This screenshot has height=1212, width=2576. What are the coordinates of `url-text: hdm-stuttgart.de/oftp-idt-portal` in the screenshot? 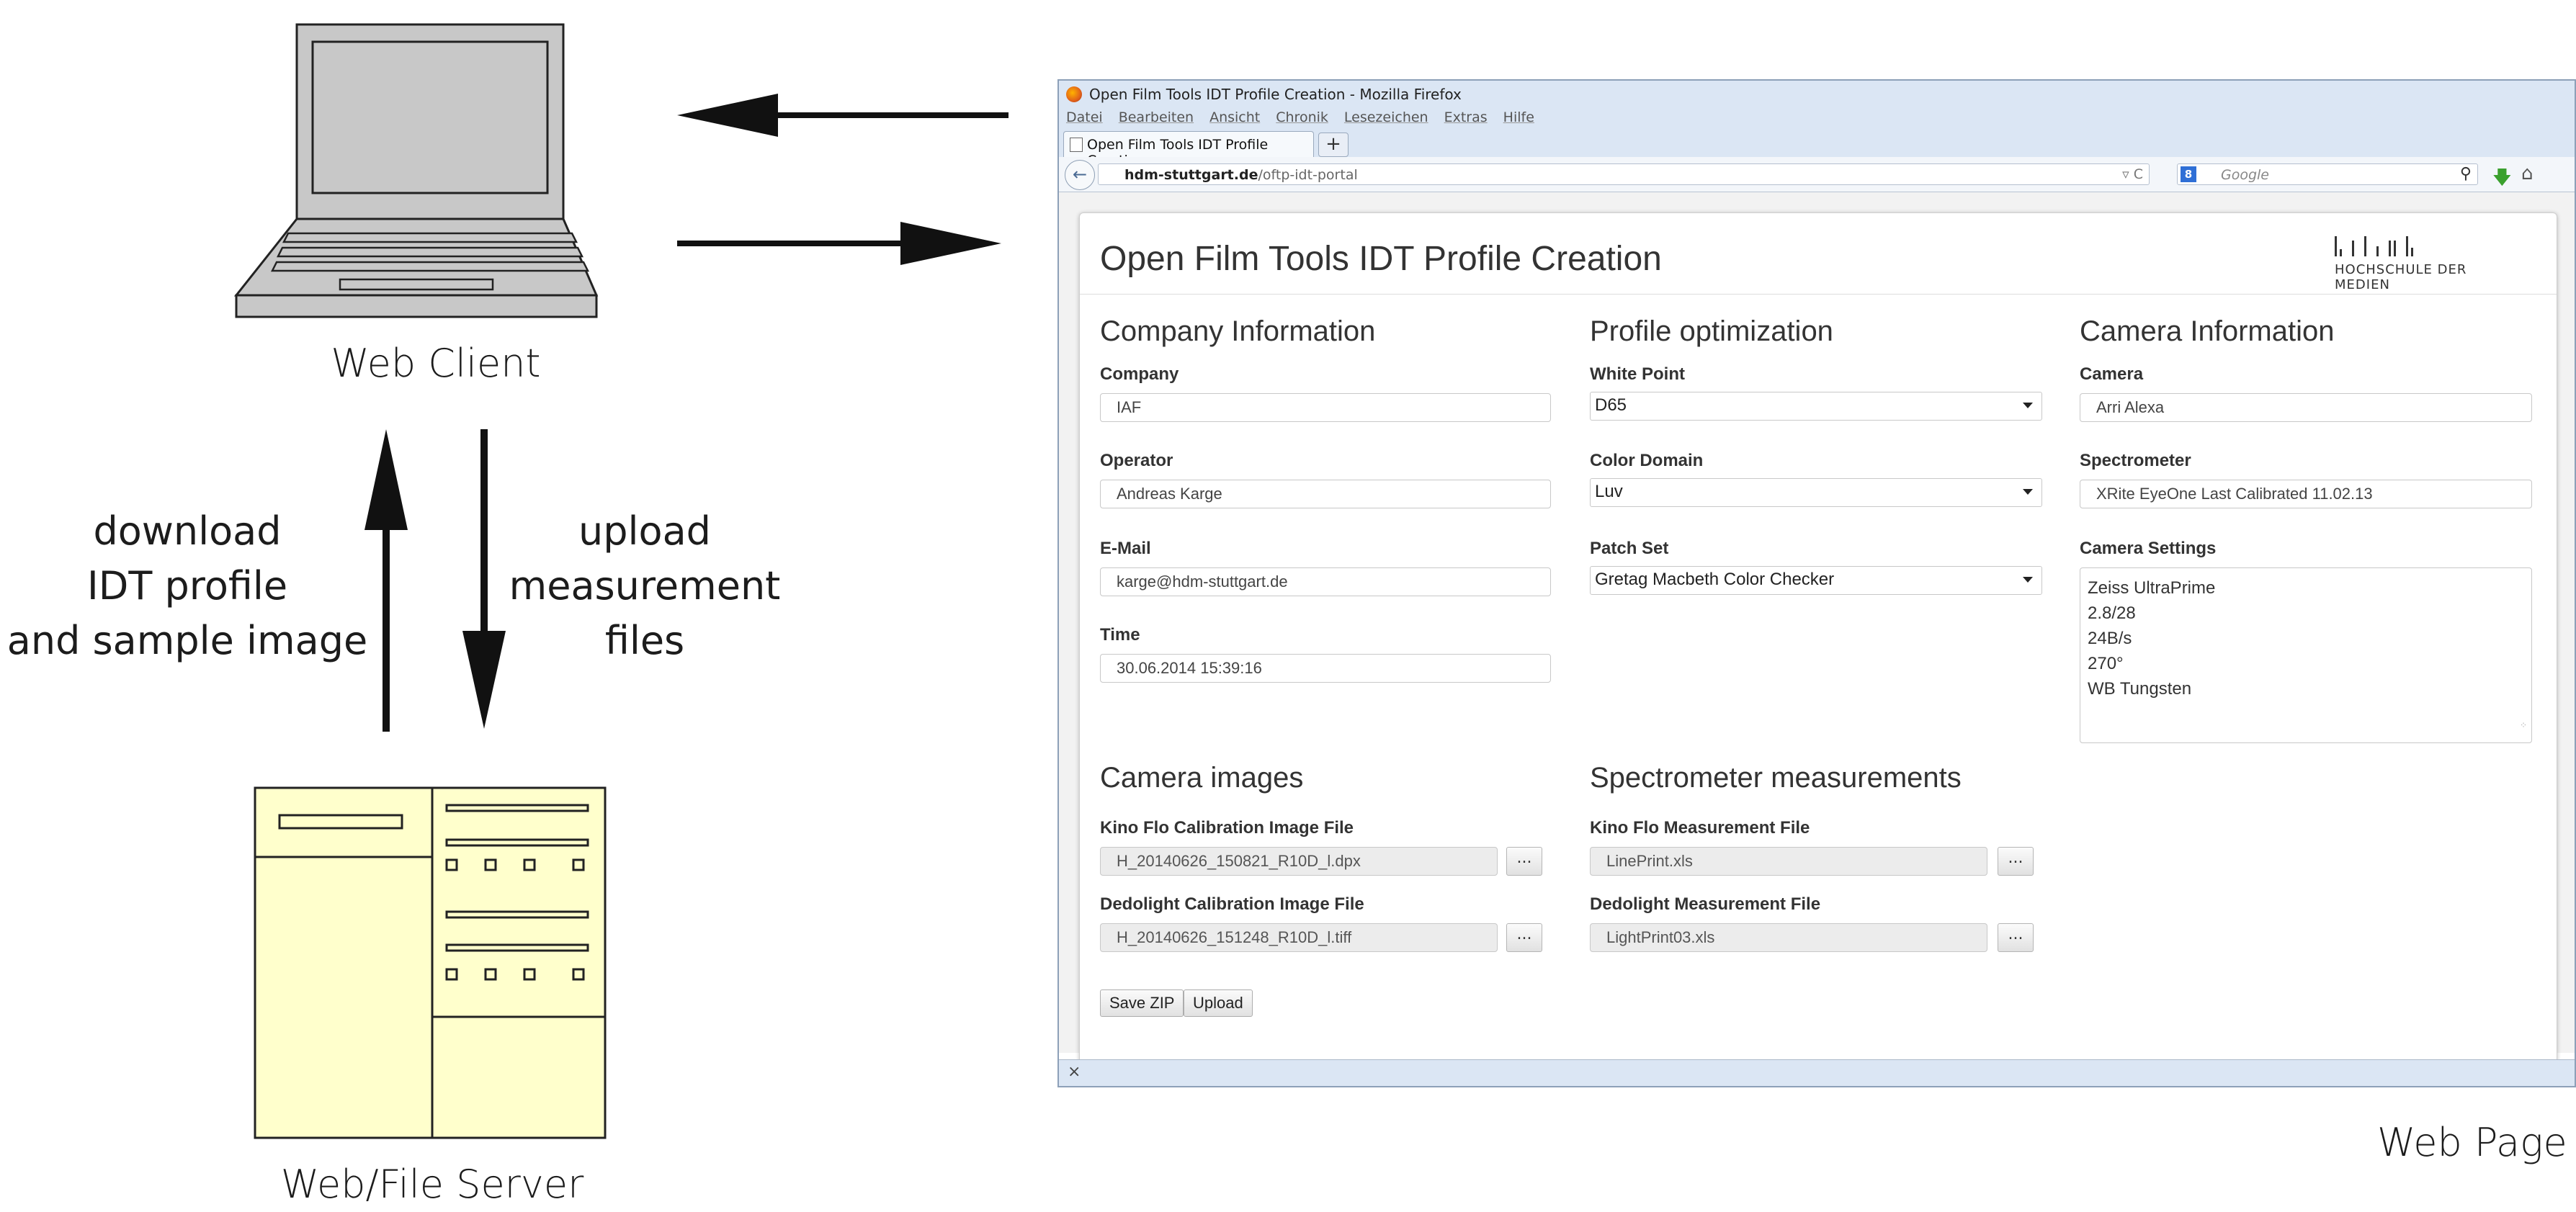 It's located at (1241, 175).